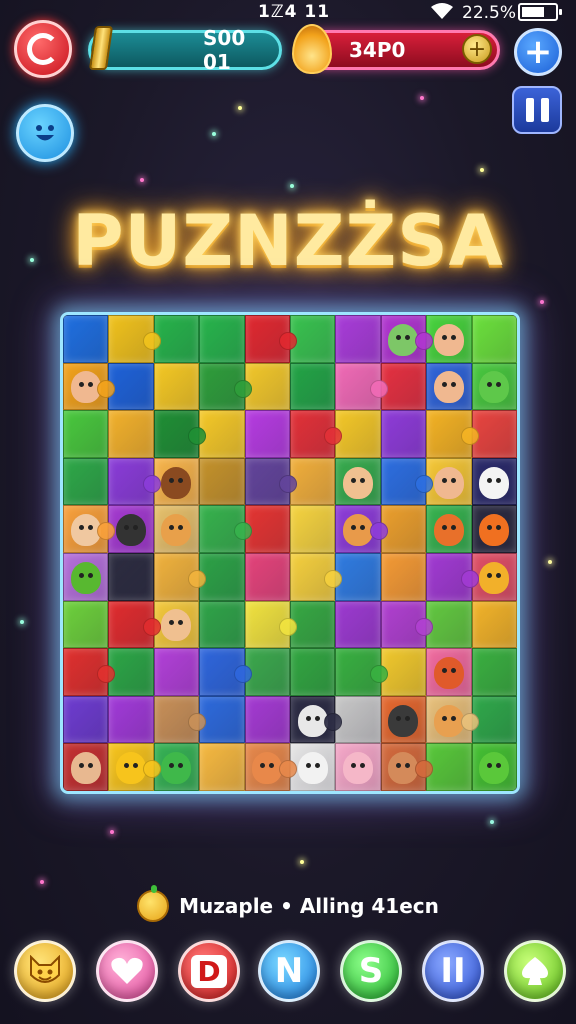  What do you see at coordinates (535, 971) in the screenshot?
I see `spade-button` at bounding box center [535, 971].